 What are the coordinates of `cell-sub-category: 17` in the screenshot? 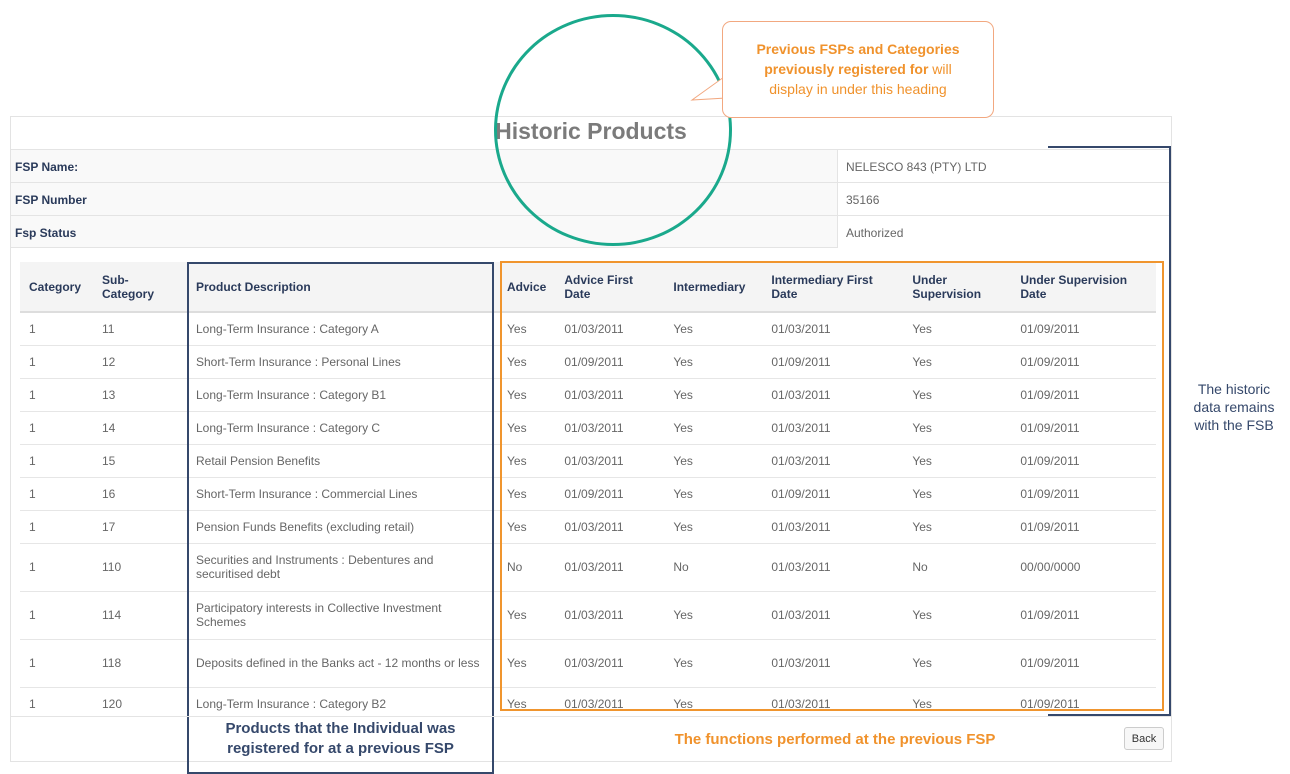 It's located at (140, 526).